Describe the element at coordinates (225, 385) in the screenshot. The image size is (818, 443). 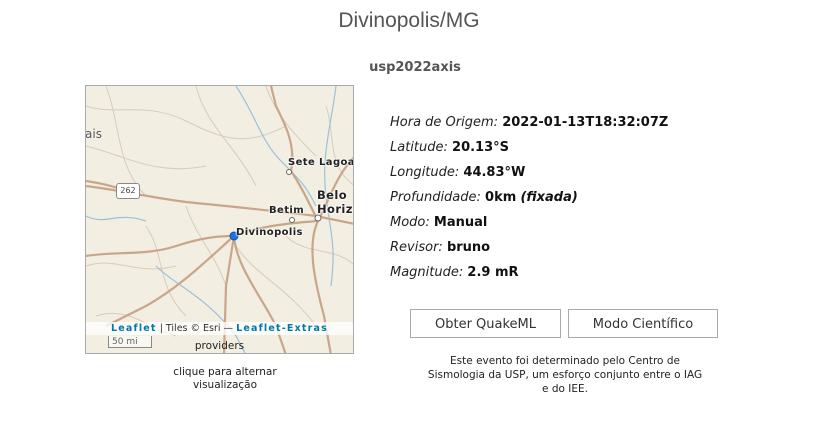
I see `caption-line: visualização` at that location.